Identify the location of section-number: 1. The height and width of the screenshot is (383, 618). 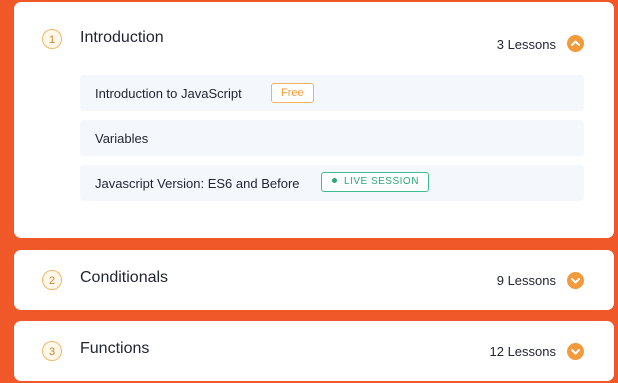
(52, 39).